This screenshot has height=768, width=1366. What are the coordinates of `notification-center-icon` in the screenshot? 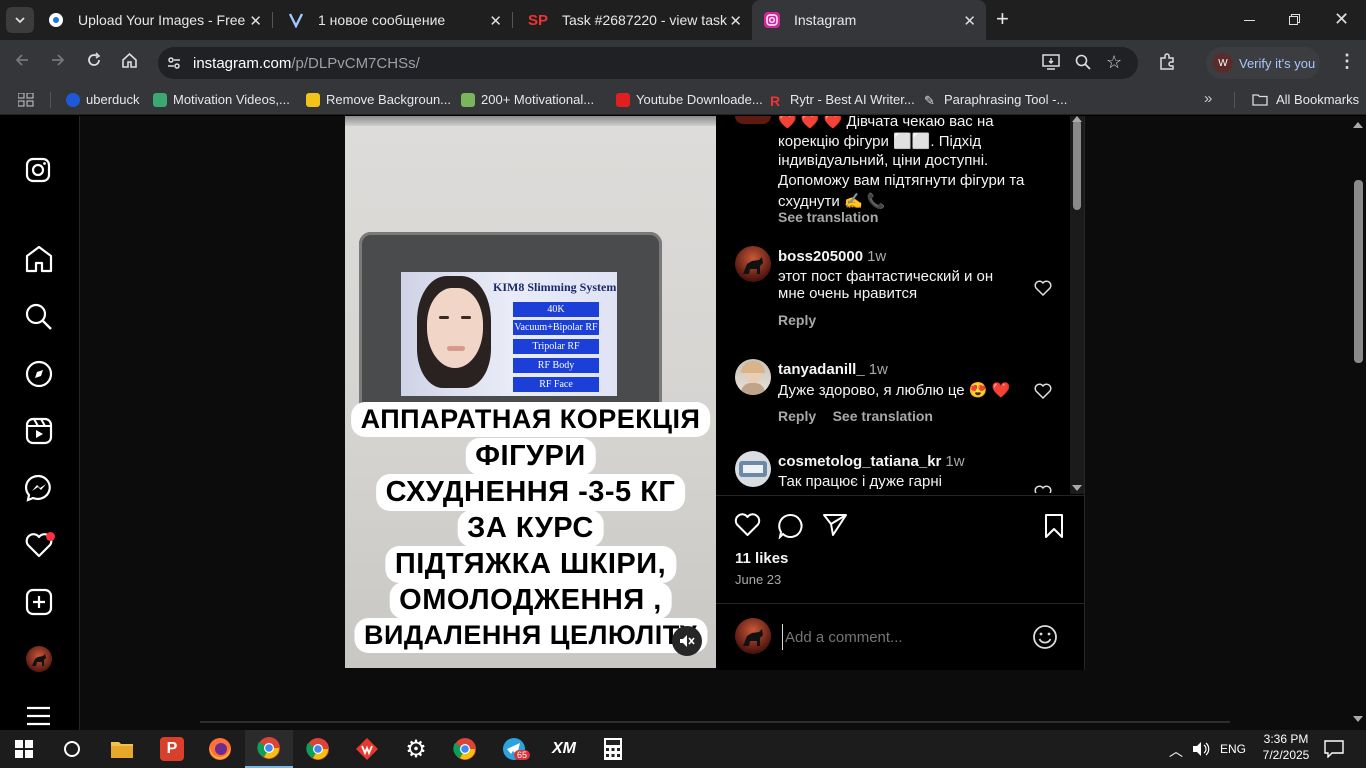 It's located at (1334, 749).